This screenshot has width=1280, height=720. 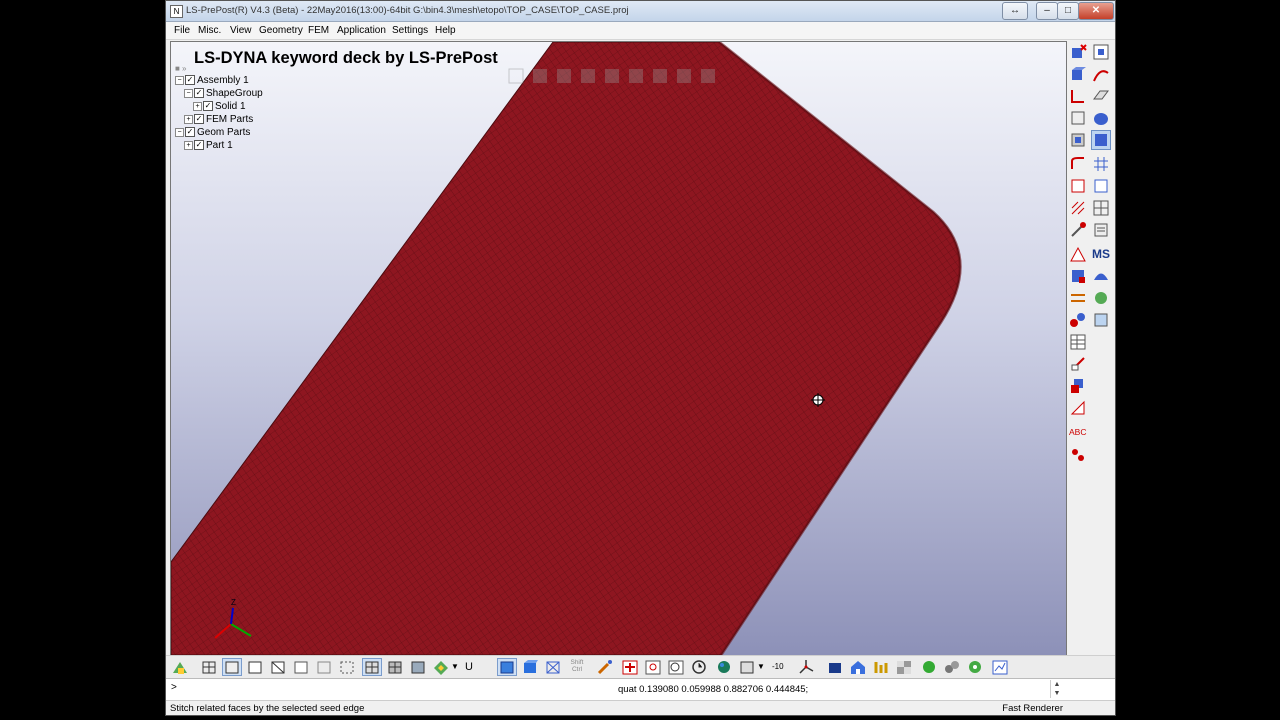 I want to click on chart-window-icon, so click(x=1000, y=667).